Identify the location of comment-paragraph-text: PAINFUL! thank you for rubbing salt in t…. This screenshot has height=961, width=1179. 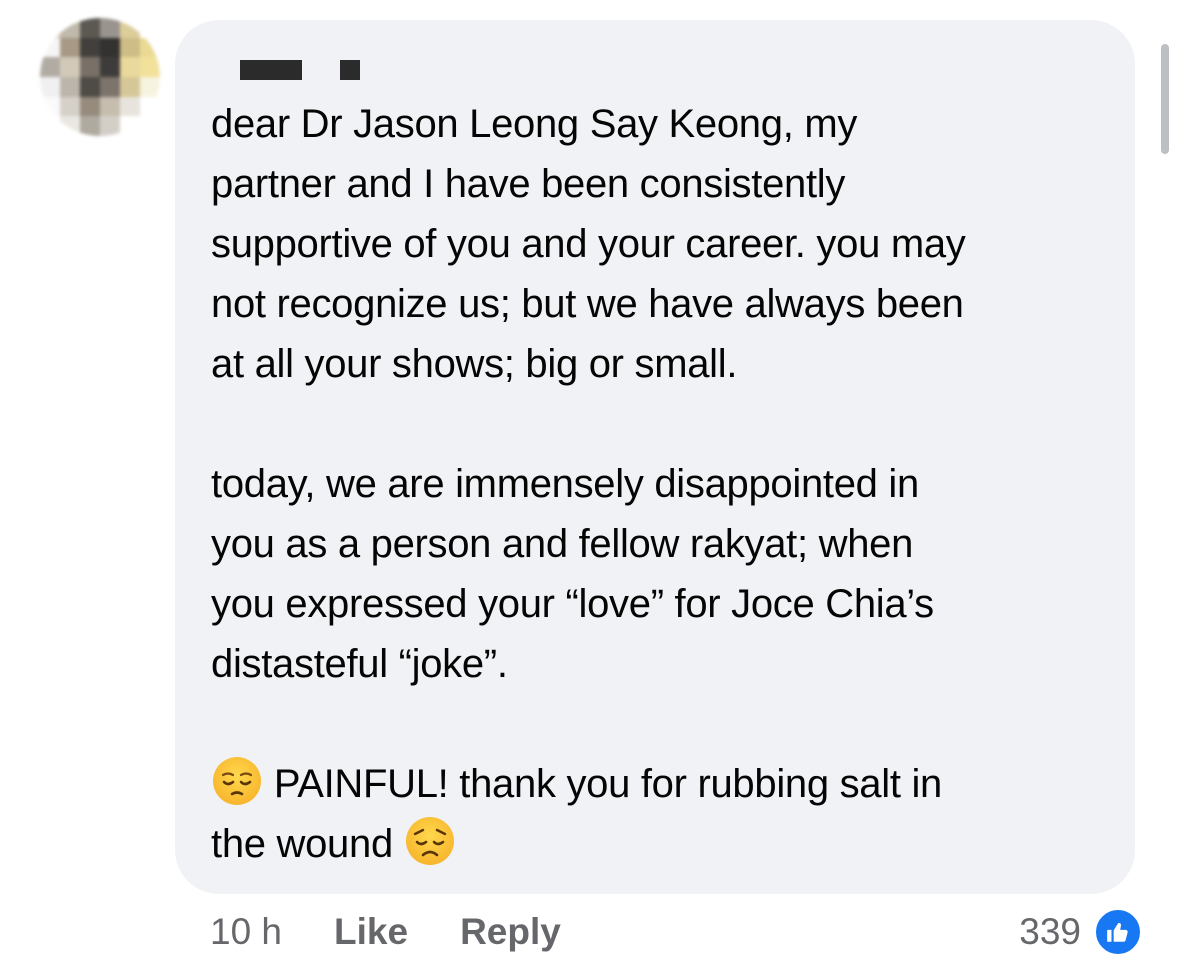
(577, 814).